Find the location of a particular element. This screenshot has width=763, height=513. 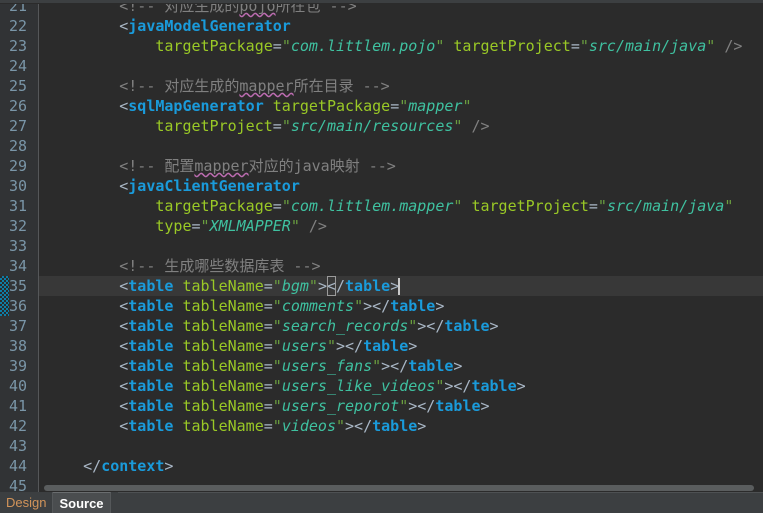

code-line: <table tableName="users"></table> is located at coordinates (381, 346).